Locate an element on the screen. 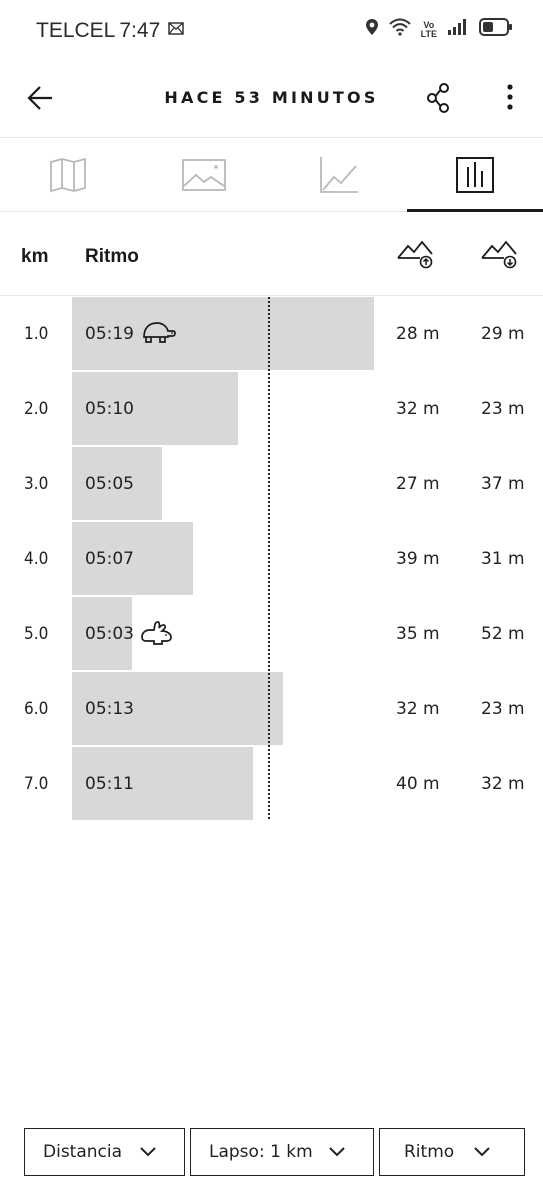 Image resolution: width=543 pixels, height=1200 pixels. metric-dropdown-label: Ritmo is located at coordinates (429, 1152).